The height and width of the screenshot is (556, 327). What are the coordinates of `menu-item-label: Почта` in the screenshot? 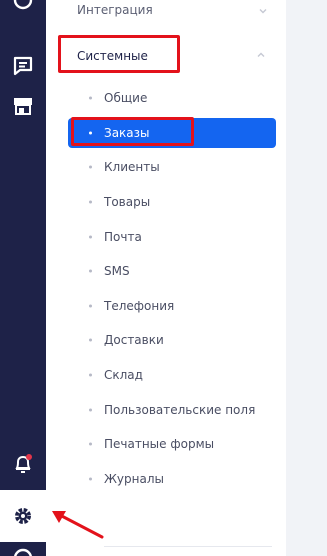 It's located at (123, 236).